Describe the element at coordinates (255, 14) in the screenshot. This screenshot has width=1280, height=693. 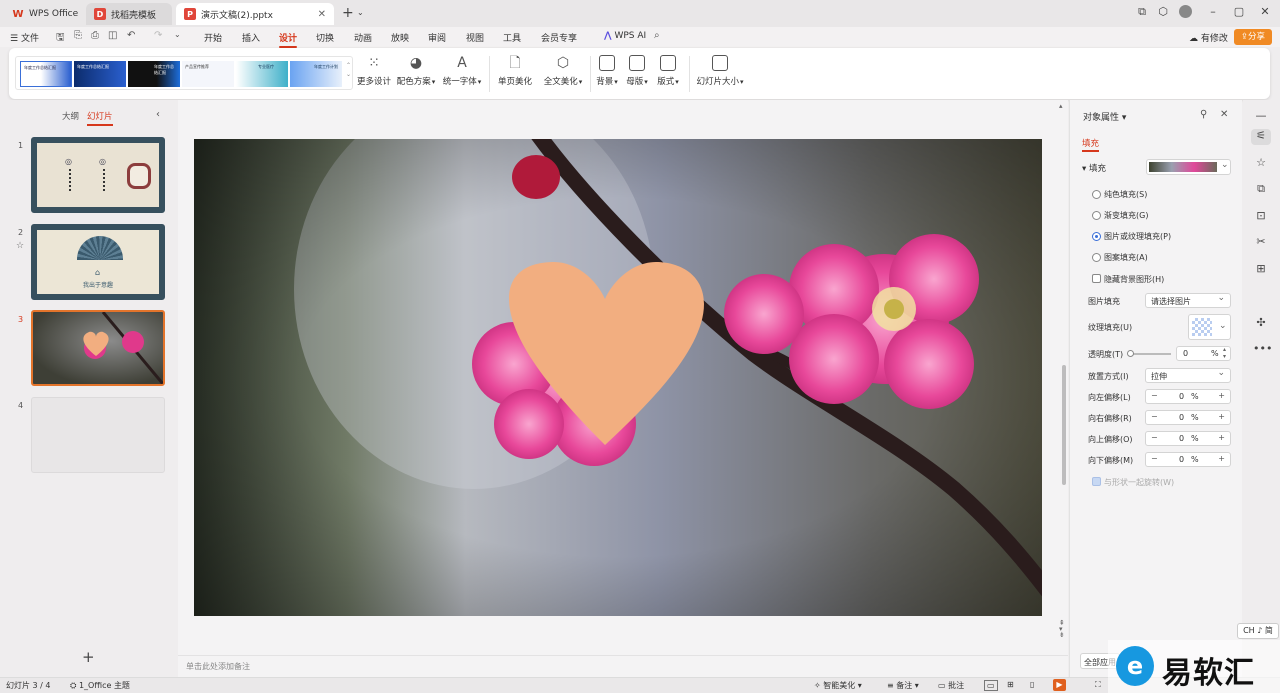
I see `tab-pptx: P 演示文稿(2).pptx ✕` at that location.